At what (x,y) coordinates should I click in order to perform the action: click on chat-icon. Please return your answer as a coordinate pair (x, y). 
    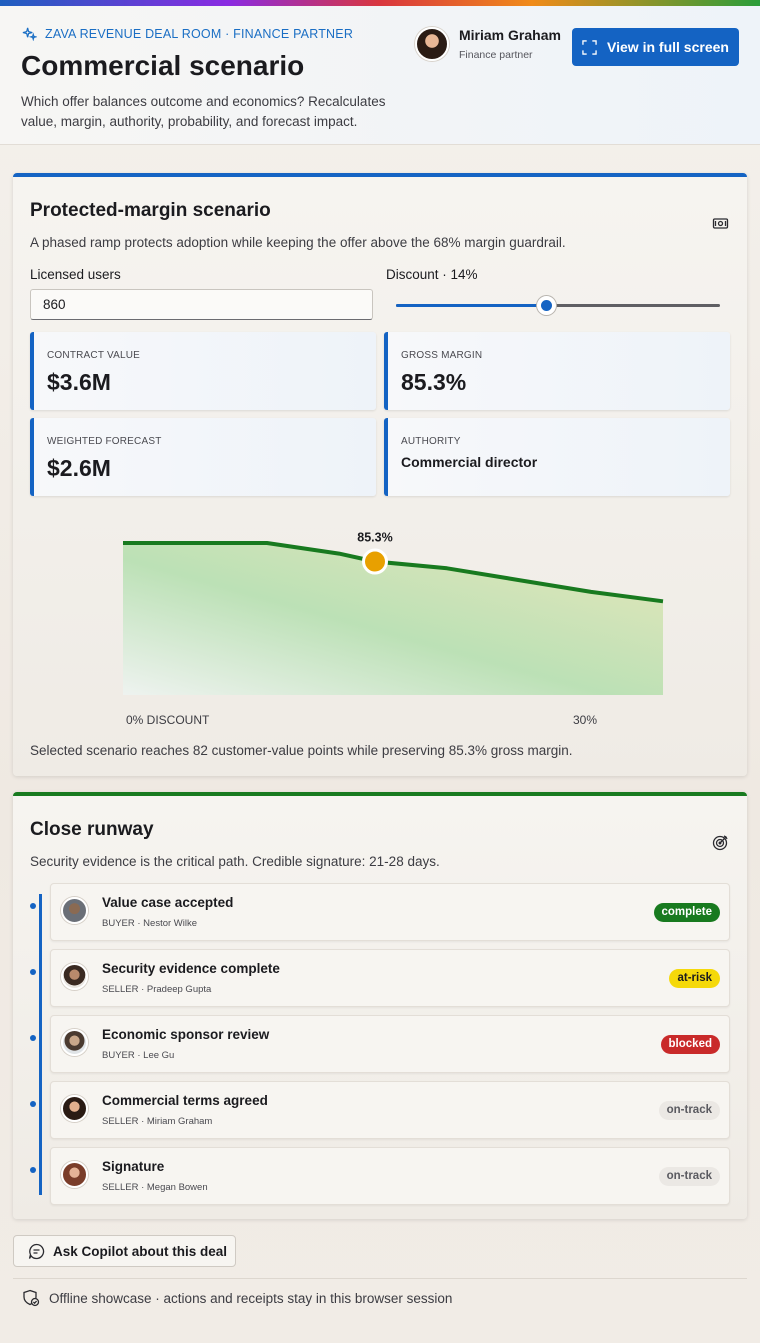
    Looking at the image, I should click on (36, 1251).